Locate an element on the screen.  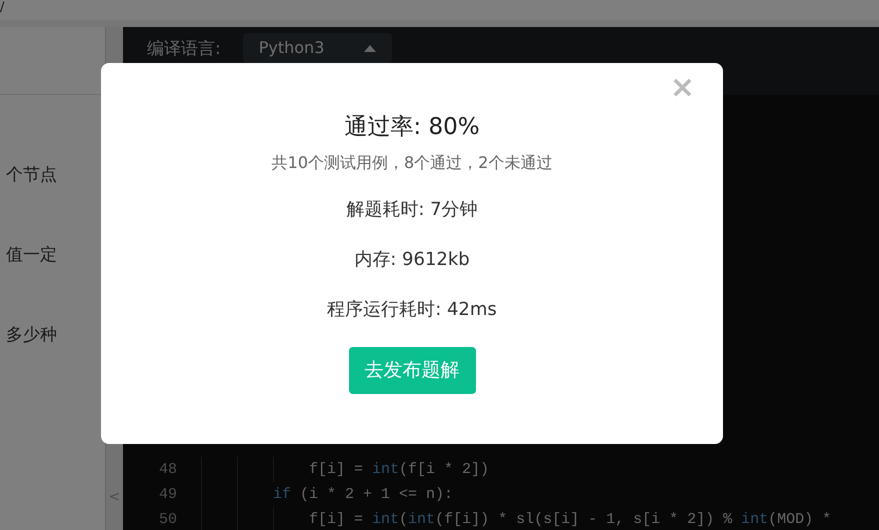
collapse-arrow: < is located at coordinates (114, 497).